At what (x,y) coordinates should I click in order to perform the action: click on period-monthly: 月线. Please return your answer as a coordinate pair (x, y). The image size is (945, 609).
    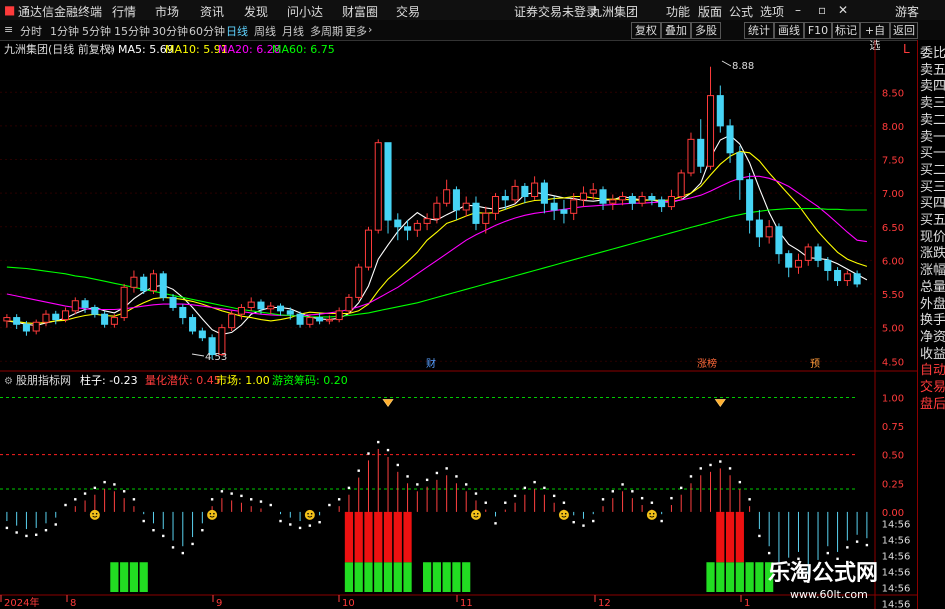
    Looking at the image, I should click on (293, 31).